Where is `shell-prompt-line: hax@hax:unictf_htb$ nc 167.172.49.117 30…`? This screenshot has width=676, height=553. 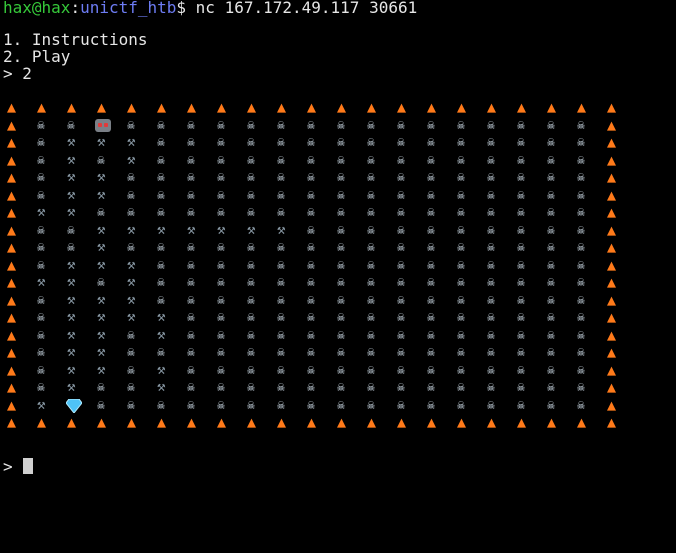
shell-prompt-line: hax@hax:unictf_htb$ nc 167.172.49.117 30… is located at coordinates (210, 8).